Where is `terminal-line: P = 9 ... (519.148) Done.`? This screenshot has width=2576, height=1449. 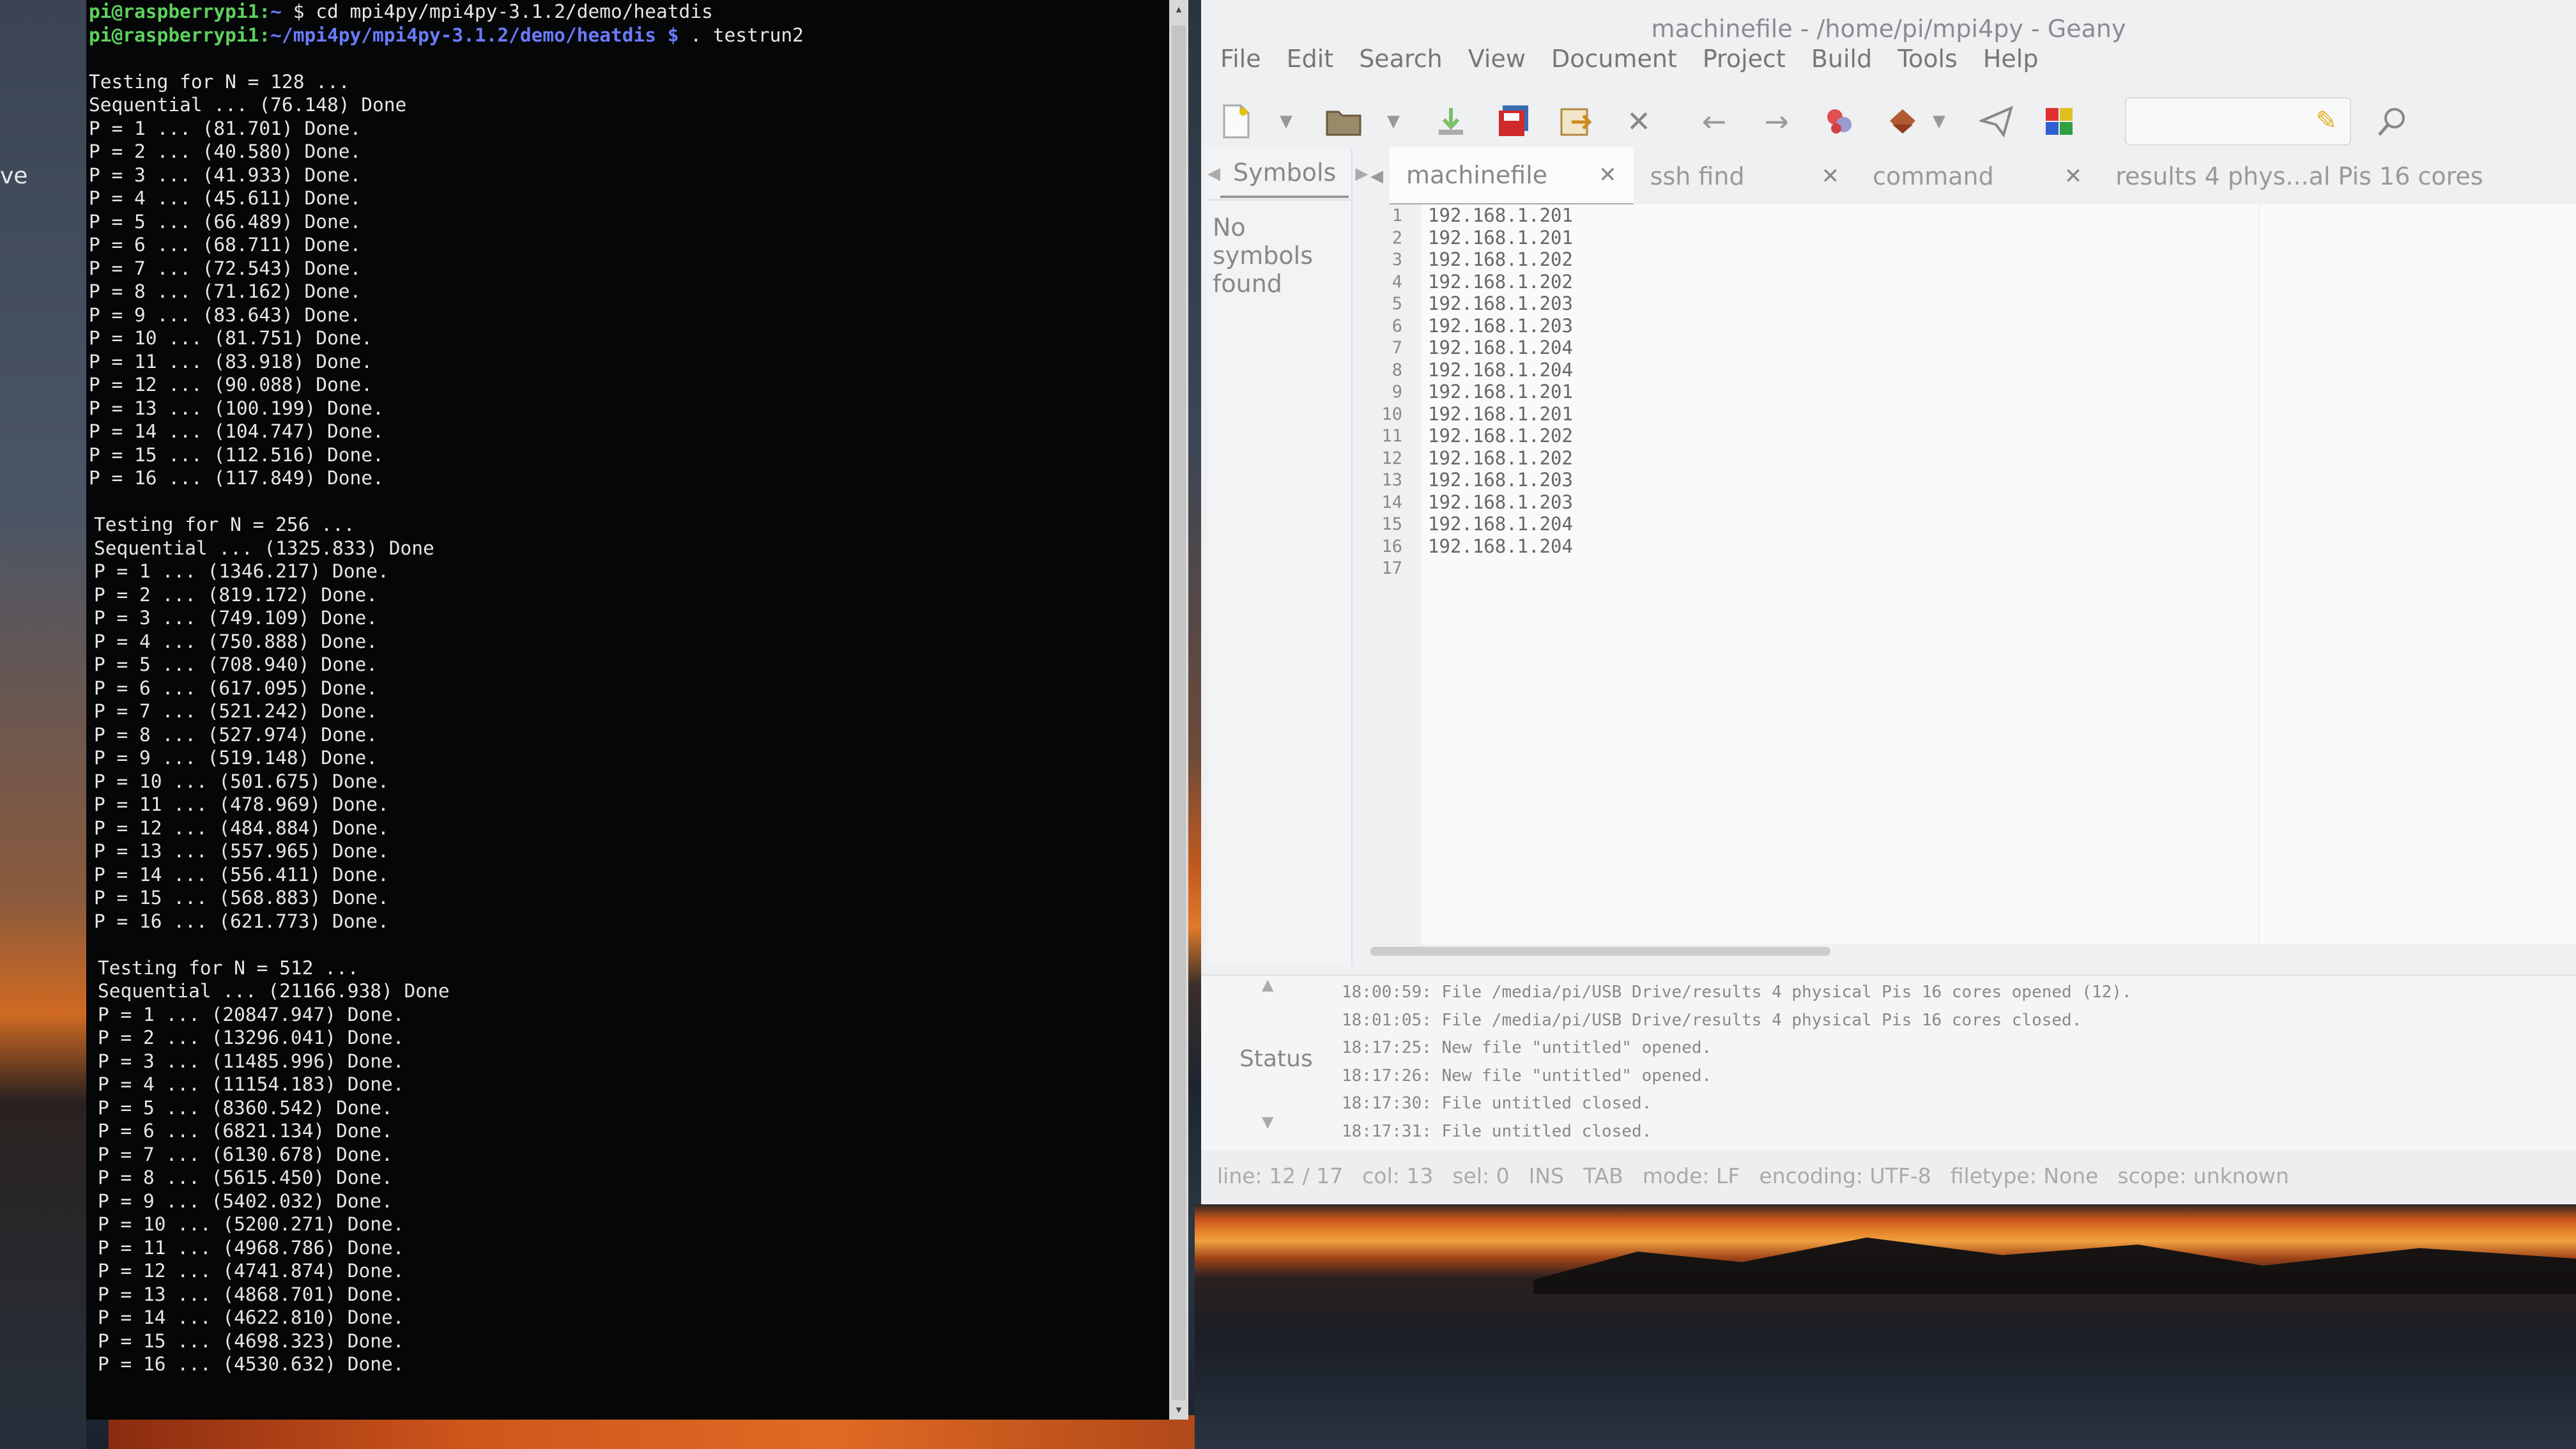 terminal-line: P = 9 ... (519.148) Done. is located at coordinates (236, 758).